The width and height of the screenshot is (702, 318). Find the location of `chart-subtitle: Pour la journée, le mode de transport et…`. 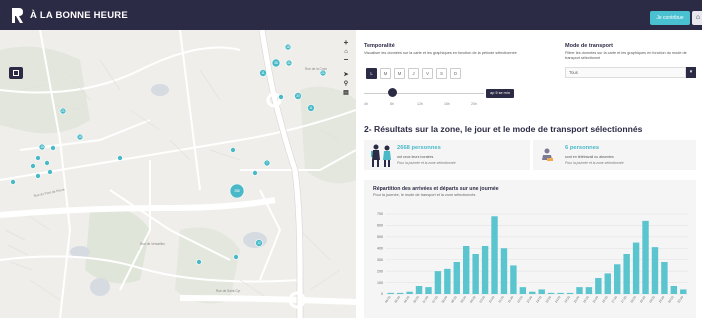

chart-subtitle: Pour la journée, le mode de transport et… is located at coordinates (424, 195).